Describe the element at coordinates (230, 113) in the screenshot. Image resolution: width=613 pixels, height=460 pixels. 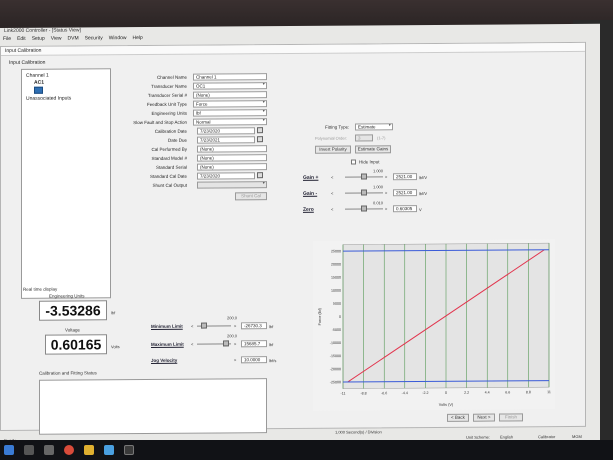
I see `engineering-units-select: lbf` at that location.